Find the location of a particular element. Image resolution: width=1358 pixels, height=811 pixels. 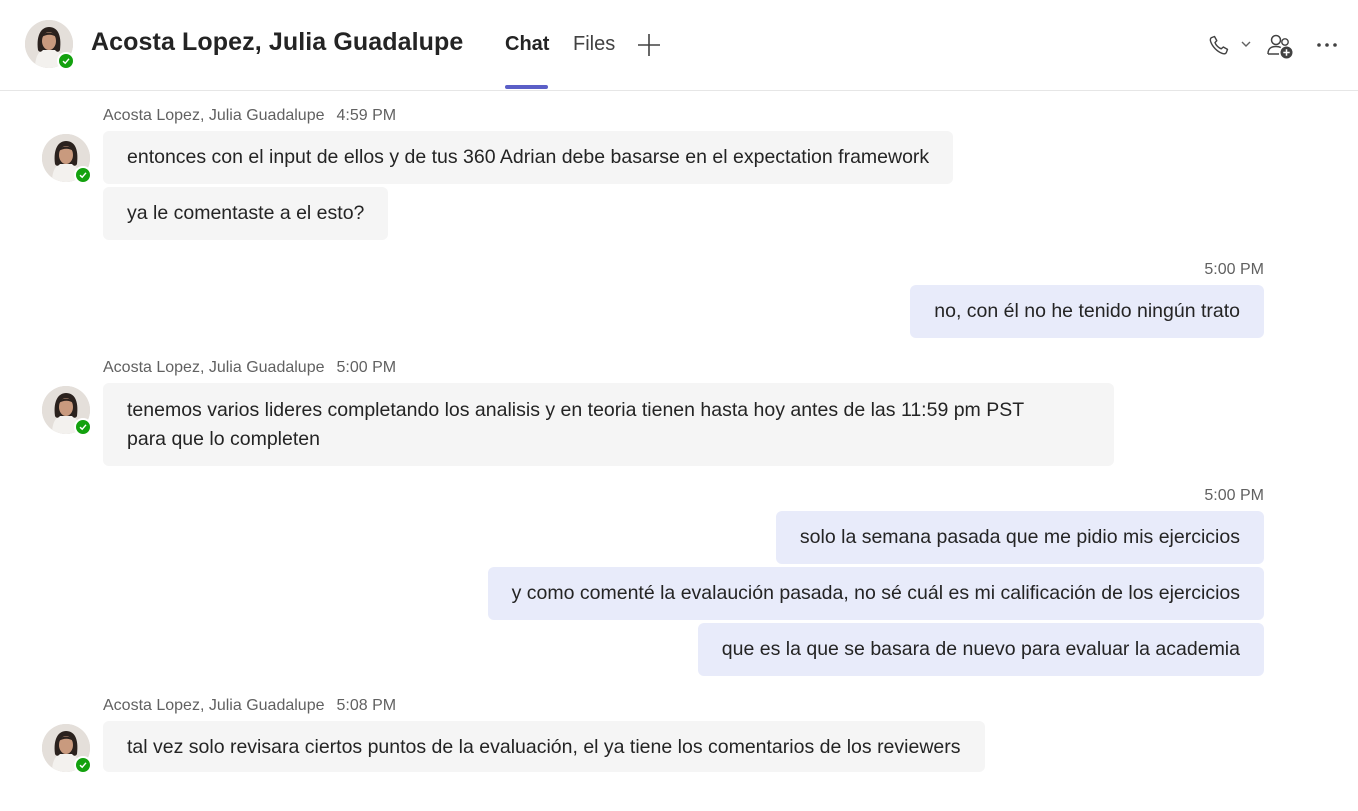

message-sender-line: Acosta Lopez, Julia Guadalupe 5:00 PM is located at coordinates (249, 368).